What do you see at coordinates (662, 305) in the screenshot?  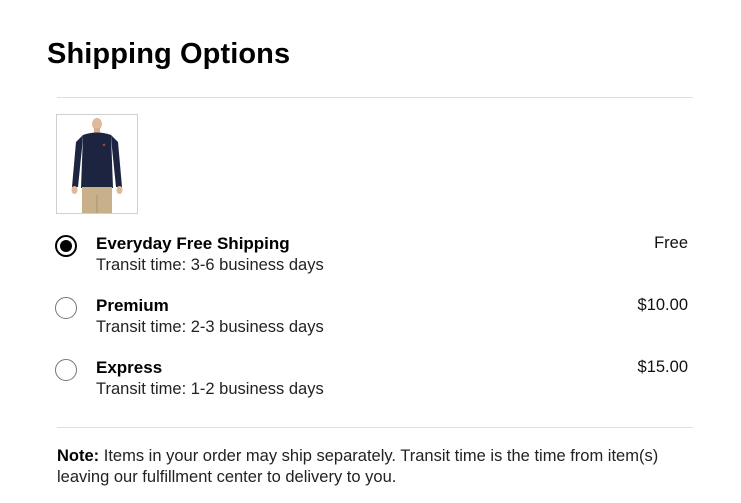 I see `option-price: $10.00` at bounding box center [662, 305].